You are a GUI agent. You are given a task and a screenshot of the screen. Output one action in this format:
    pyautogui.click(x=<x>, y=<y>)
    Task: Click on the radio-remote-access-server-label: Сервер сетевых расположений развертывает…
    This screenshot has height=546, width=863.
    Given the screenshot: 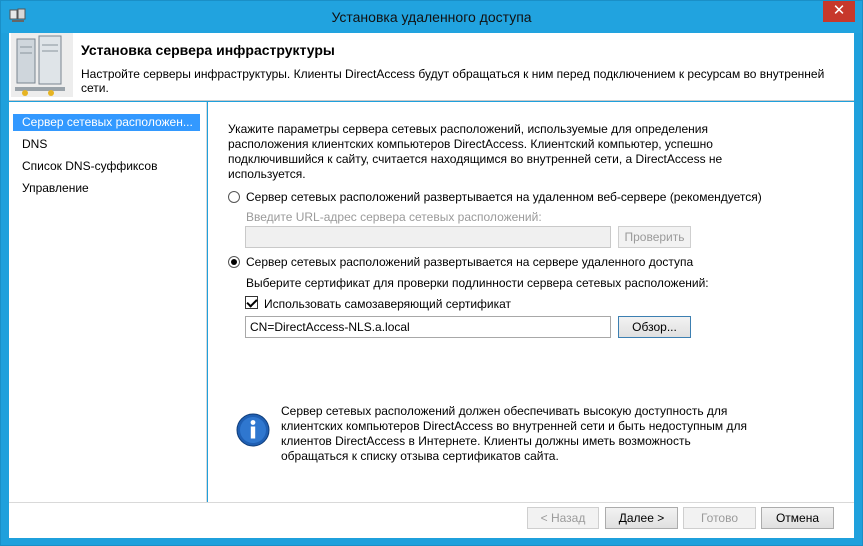 What is the action you would take?
    pyautogui.click(x=469, y=262)
    